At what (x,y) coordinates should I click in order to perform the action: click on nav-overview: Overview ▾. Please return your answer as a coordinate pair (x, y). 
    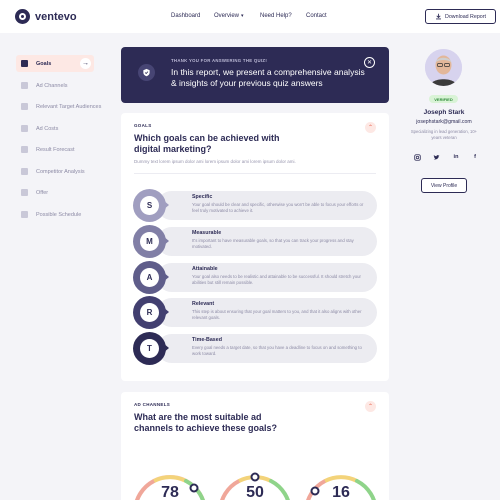
    Looking at the image, I should click on (229, 16).